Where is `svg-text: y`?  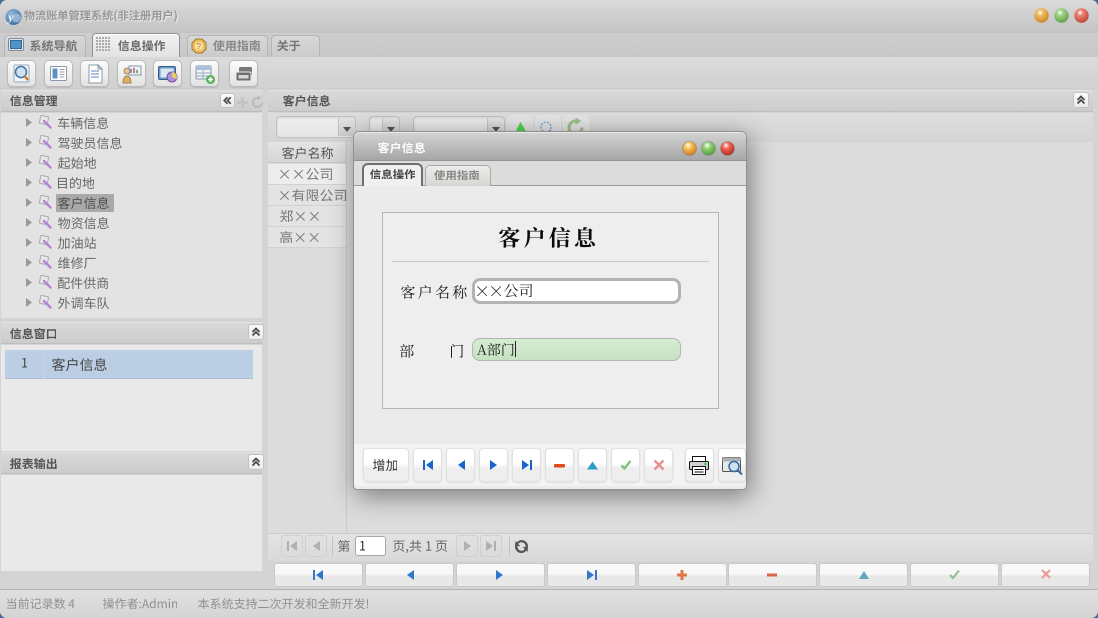 svg-text: y is located at coordinates (10, 17).